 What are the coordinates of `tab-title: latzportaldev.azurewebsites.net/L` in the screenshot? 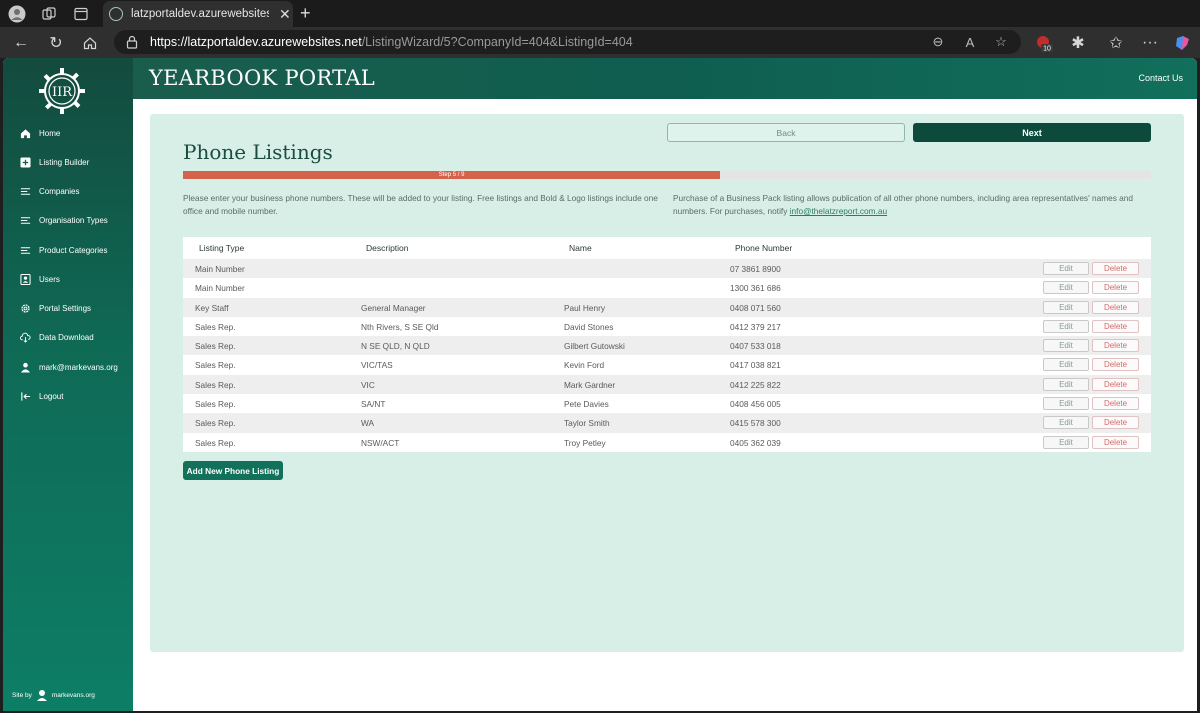 It's located at (200, 14).